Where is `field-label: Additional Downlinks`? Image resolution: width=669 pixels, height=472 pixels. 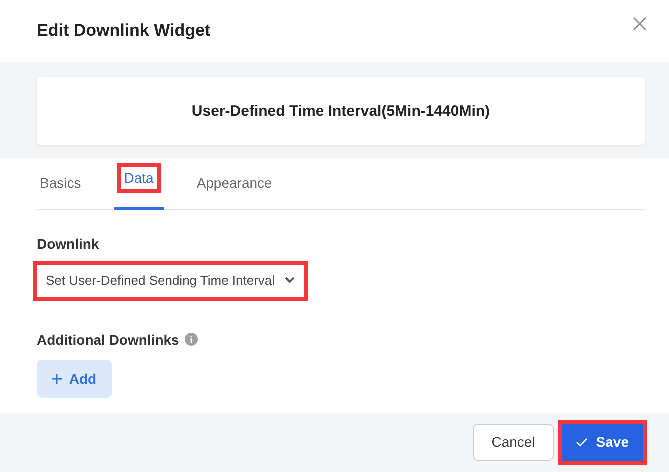
field-label: Additional Downlinks is located at coordinates (108, 340).